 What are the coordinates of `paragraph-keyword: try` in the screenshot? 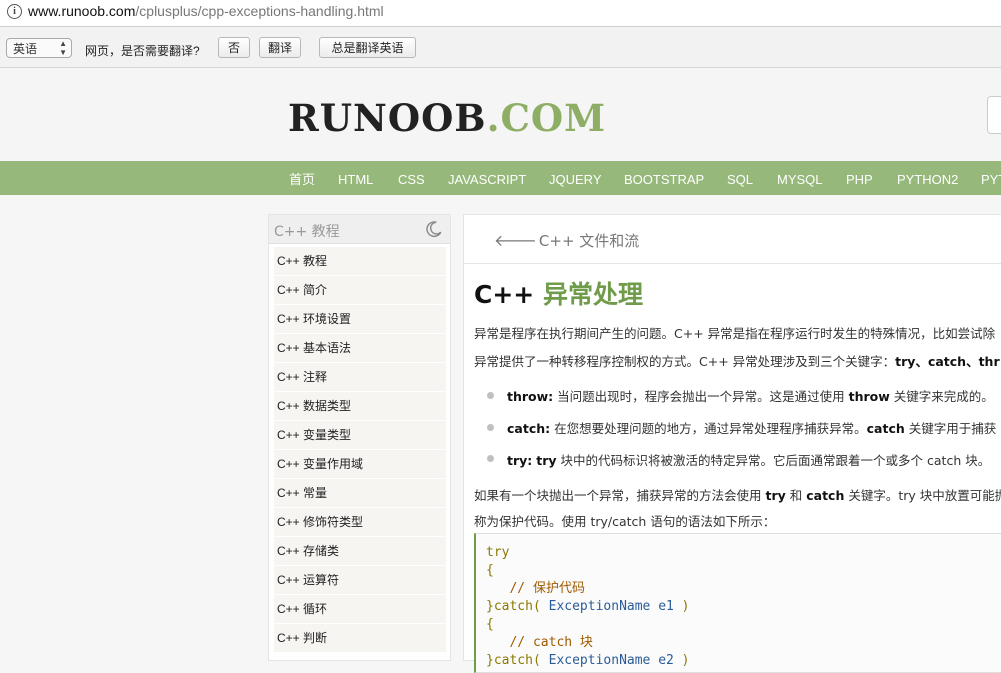 It's located at (775, 495).